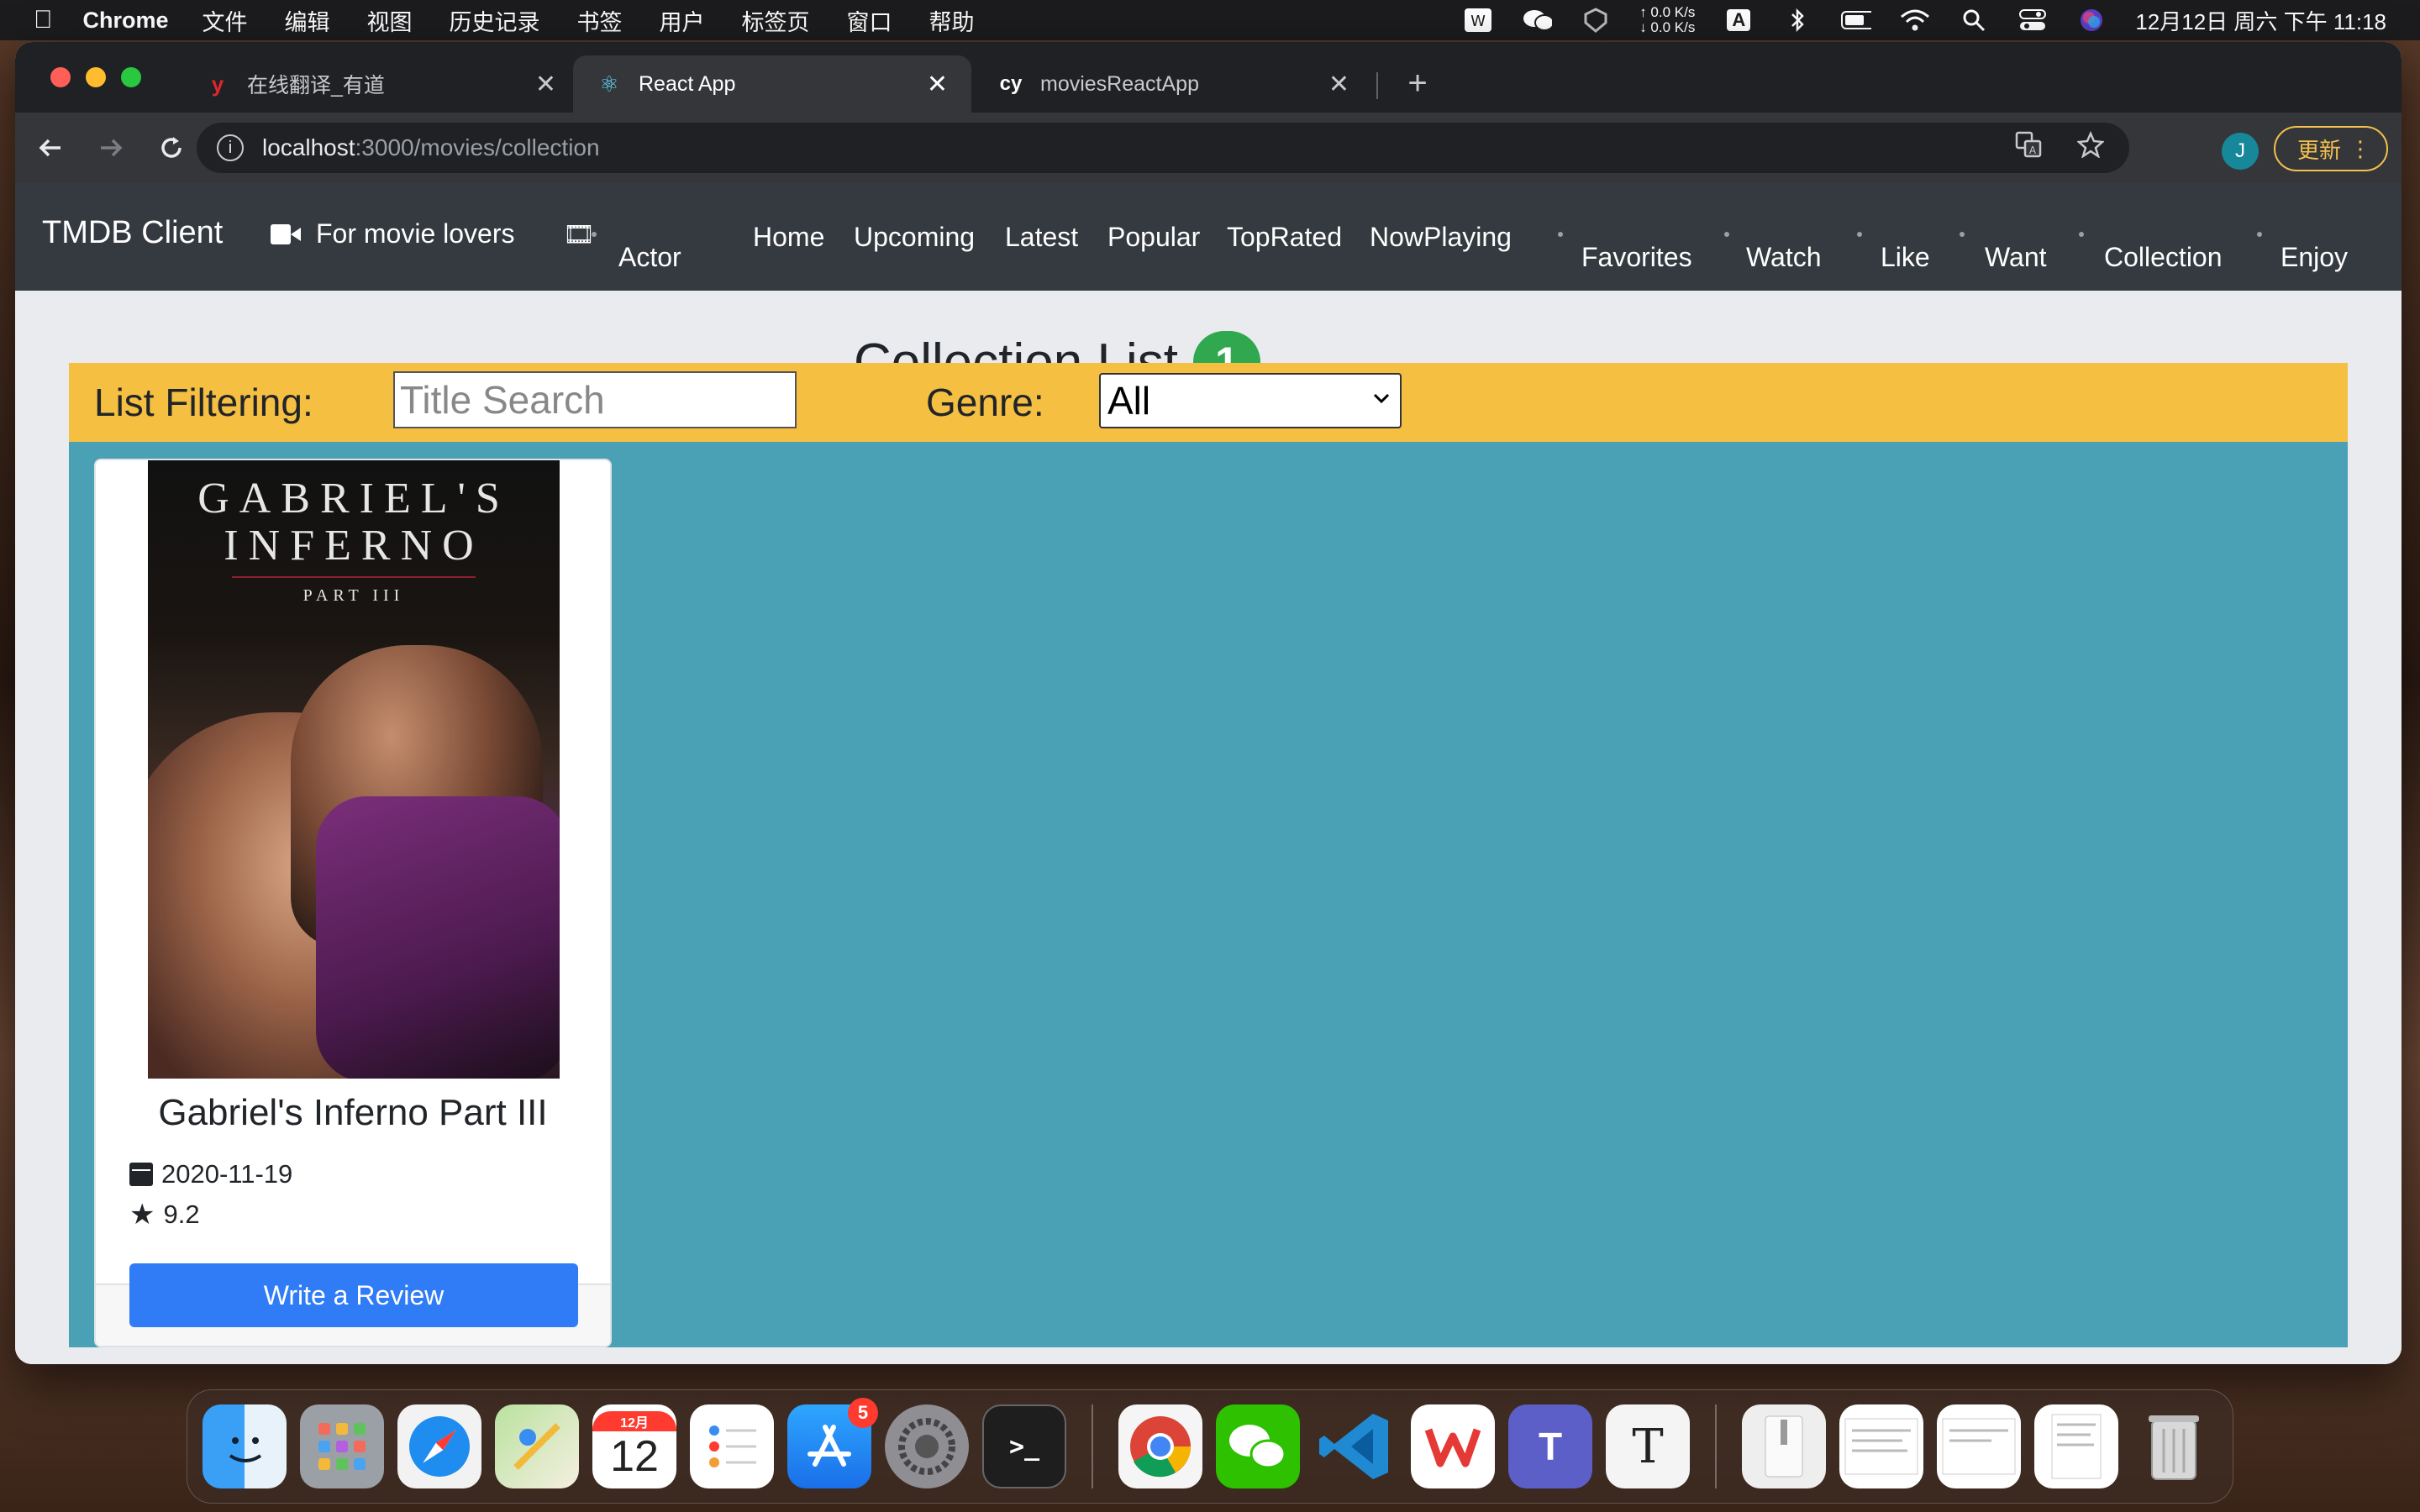  I want to click on window-controls, so click(96, 77).